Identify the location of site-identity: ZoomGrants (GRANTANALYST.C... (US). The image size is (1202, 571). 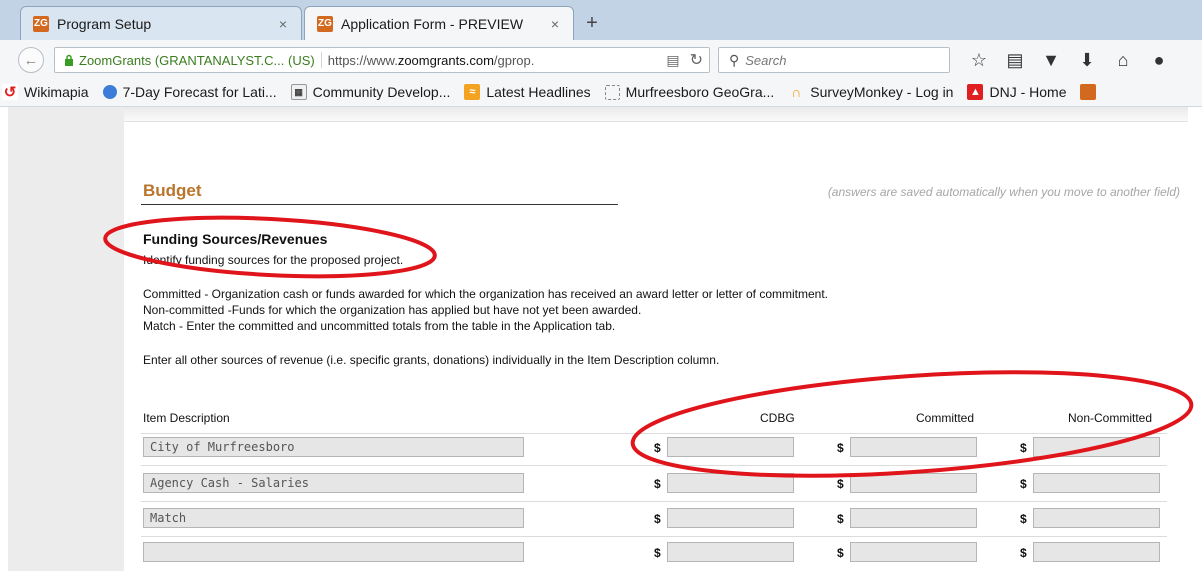
(197, 60).